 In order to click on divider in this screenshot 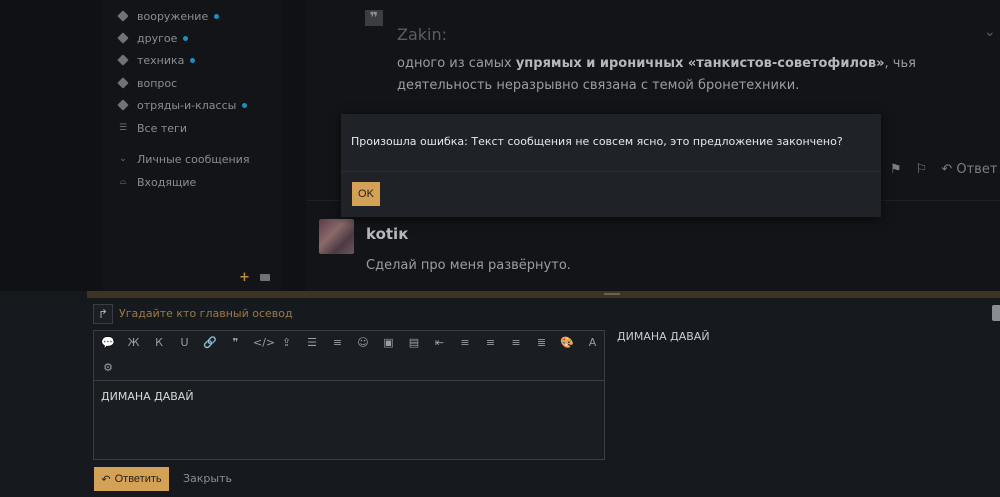, I will do `click(611, 171)`.